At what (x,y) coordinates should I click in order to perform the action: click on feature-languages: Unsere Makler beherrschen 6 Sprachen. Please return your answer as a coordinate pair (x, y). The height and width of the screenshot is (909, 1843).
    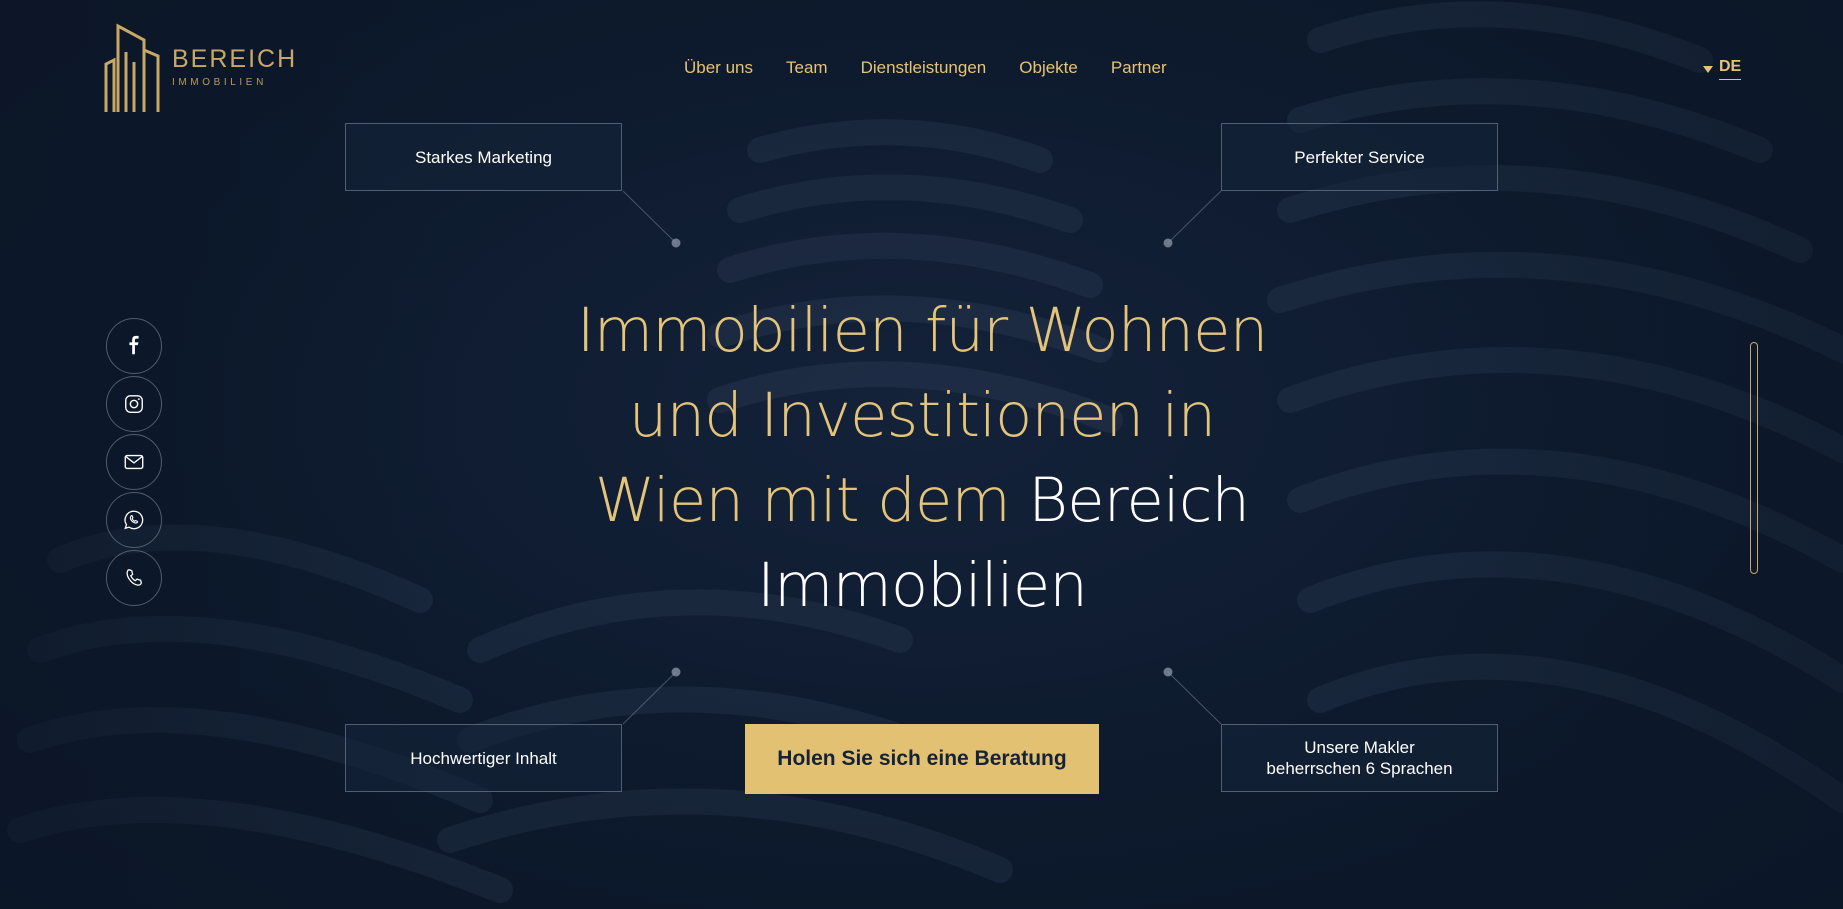
    Looking at the image, I should click on (1359, 758).